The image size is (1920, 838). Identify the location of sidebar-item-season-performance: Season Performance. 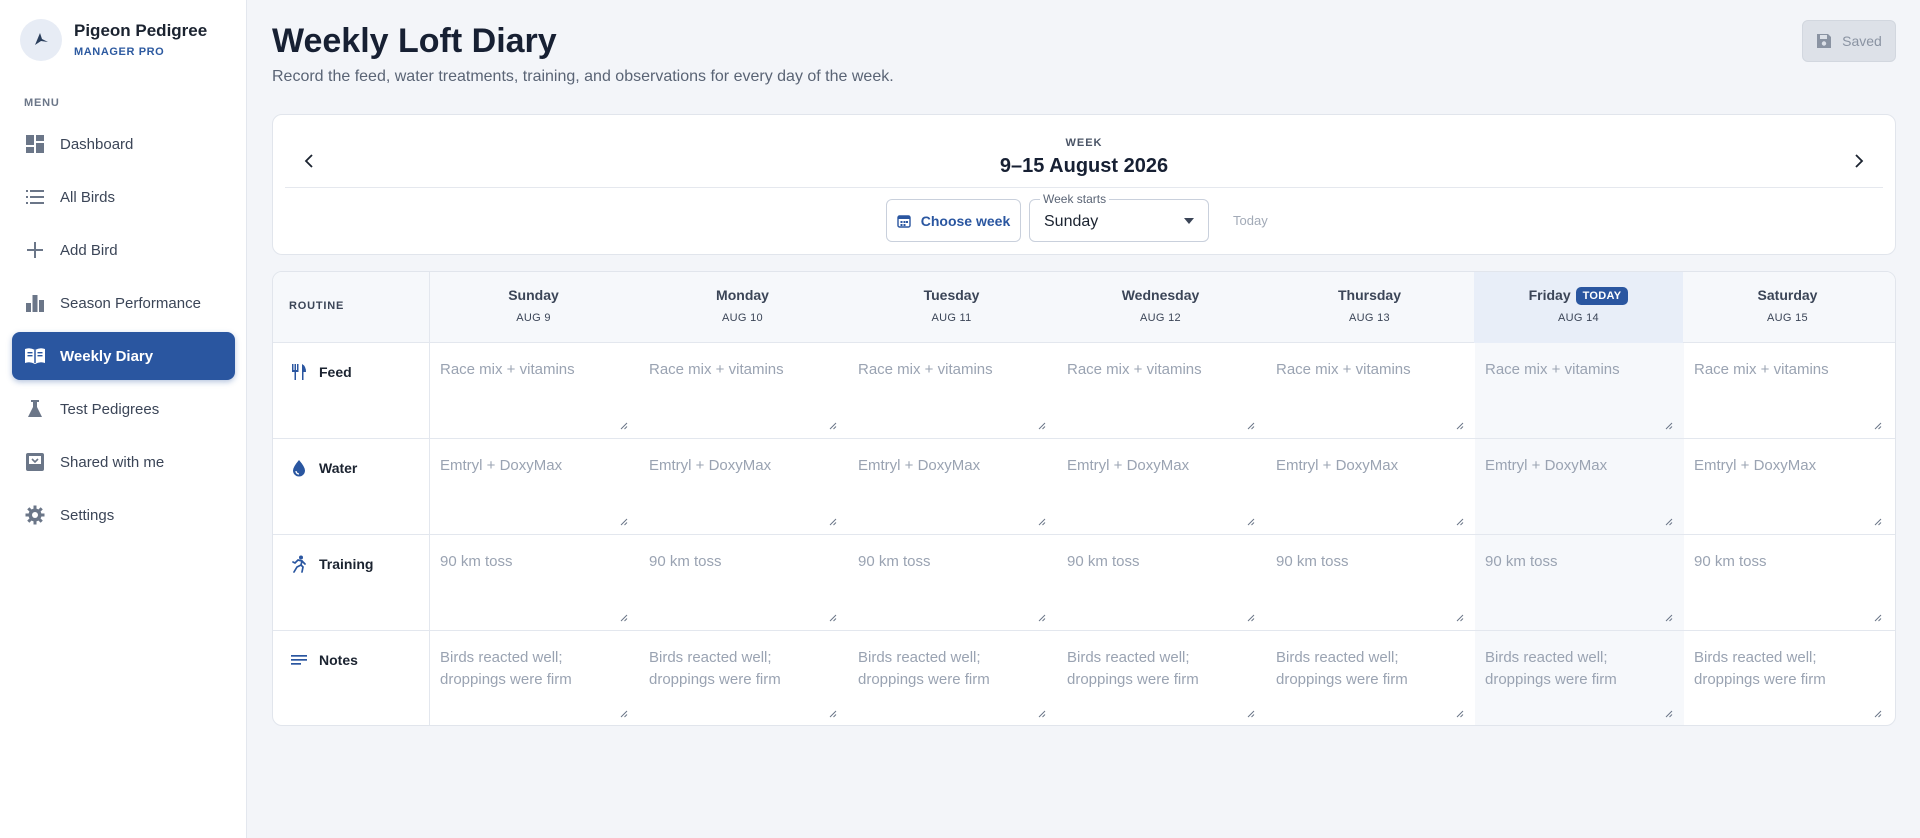
(123, 303).